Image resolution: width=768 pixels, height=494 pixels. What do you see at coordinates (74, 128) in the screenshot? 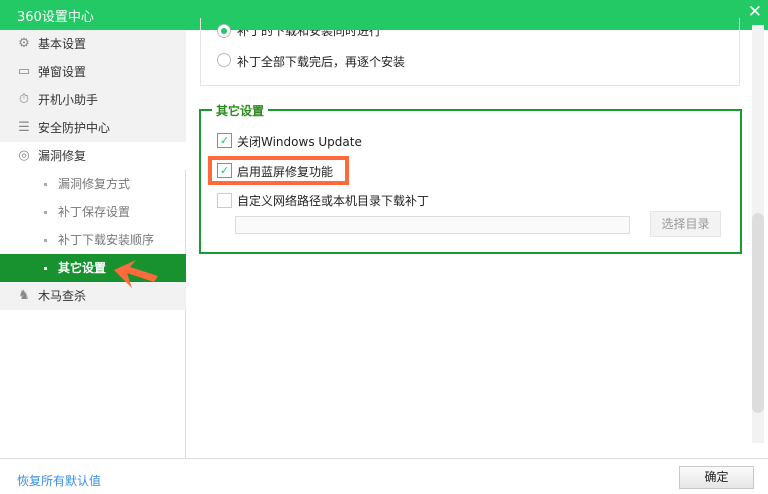
I see `sidebar-item-label: 安全防护中心` at bounding box center [74, 128].